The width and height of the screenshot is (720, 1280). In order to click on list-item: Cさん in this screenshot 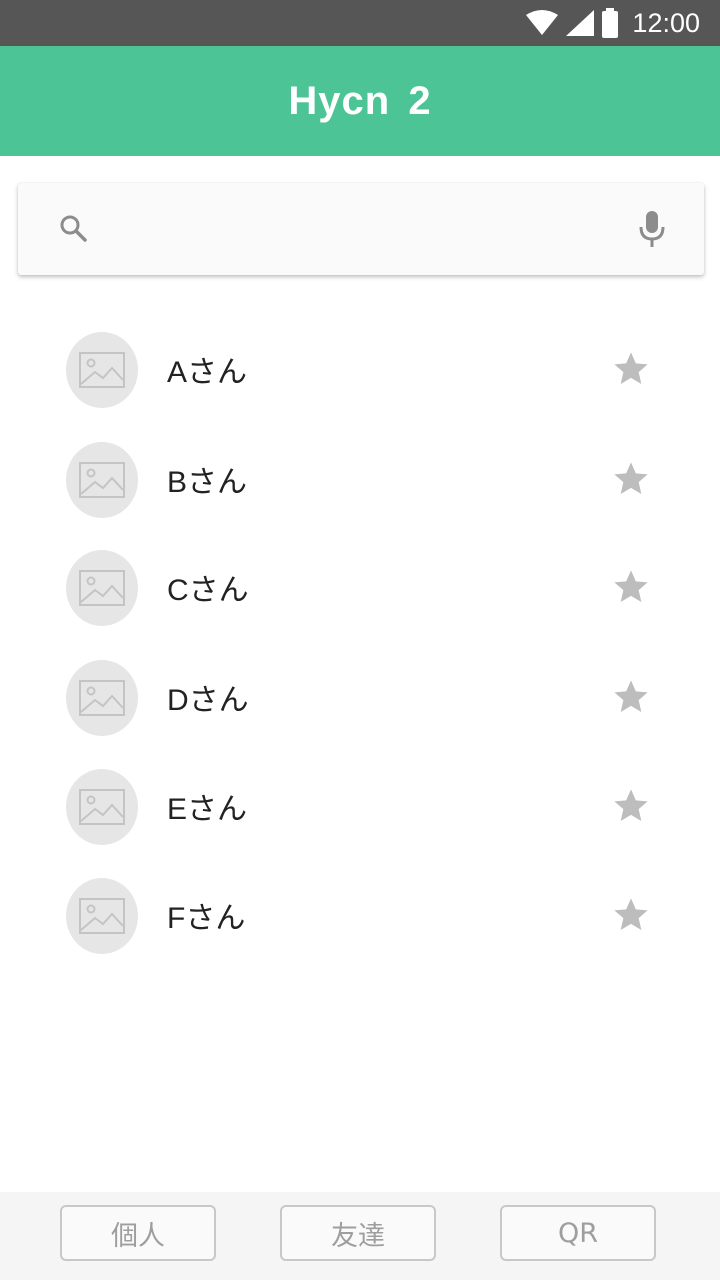, I will do `click(360, 588)`.